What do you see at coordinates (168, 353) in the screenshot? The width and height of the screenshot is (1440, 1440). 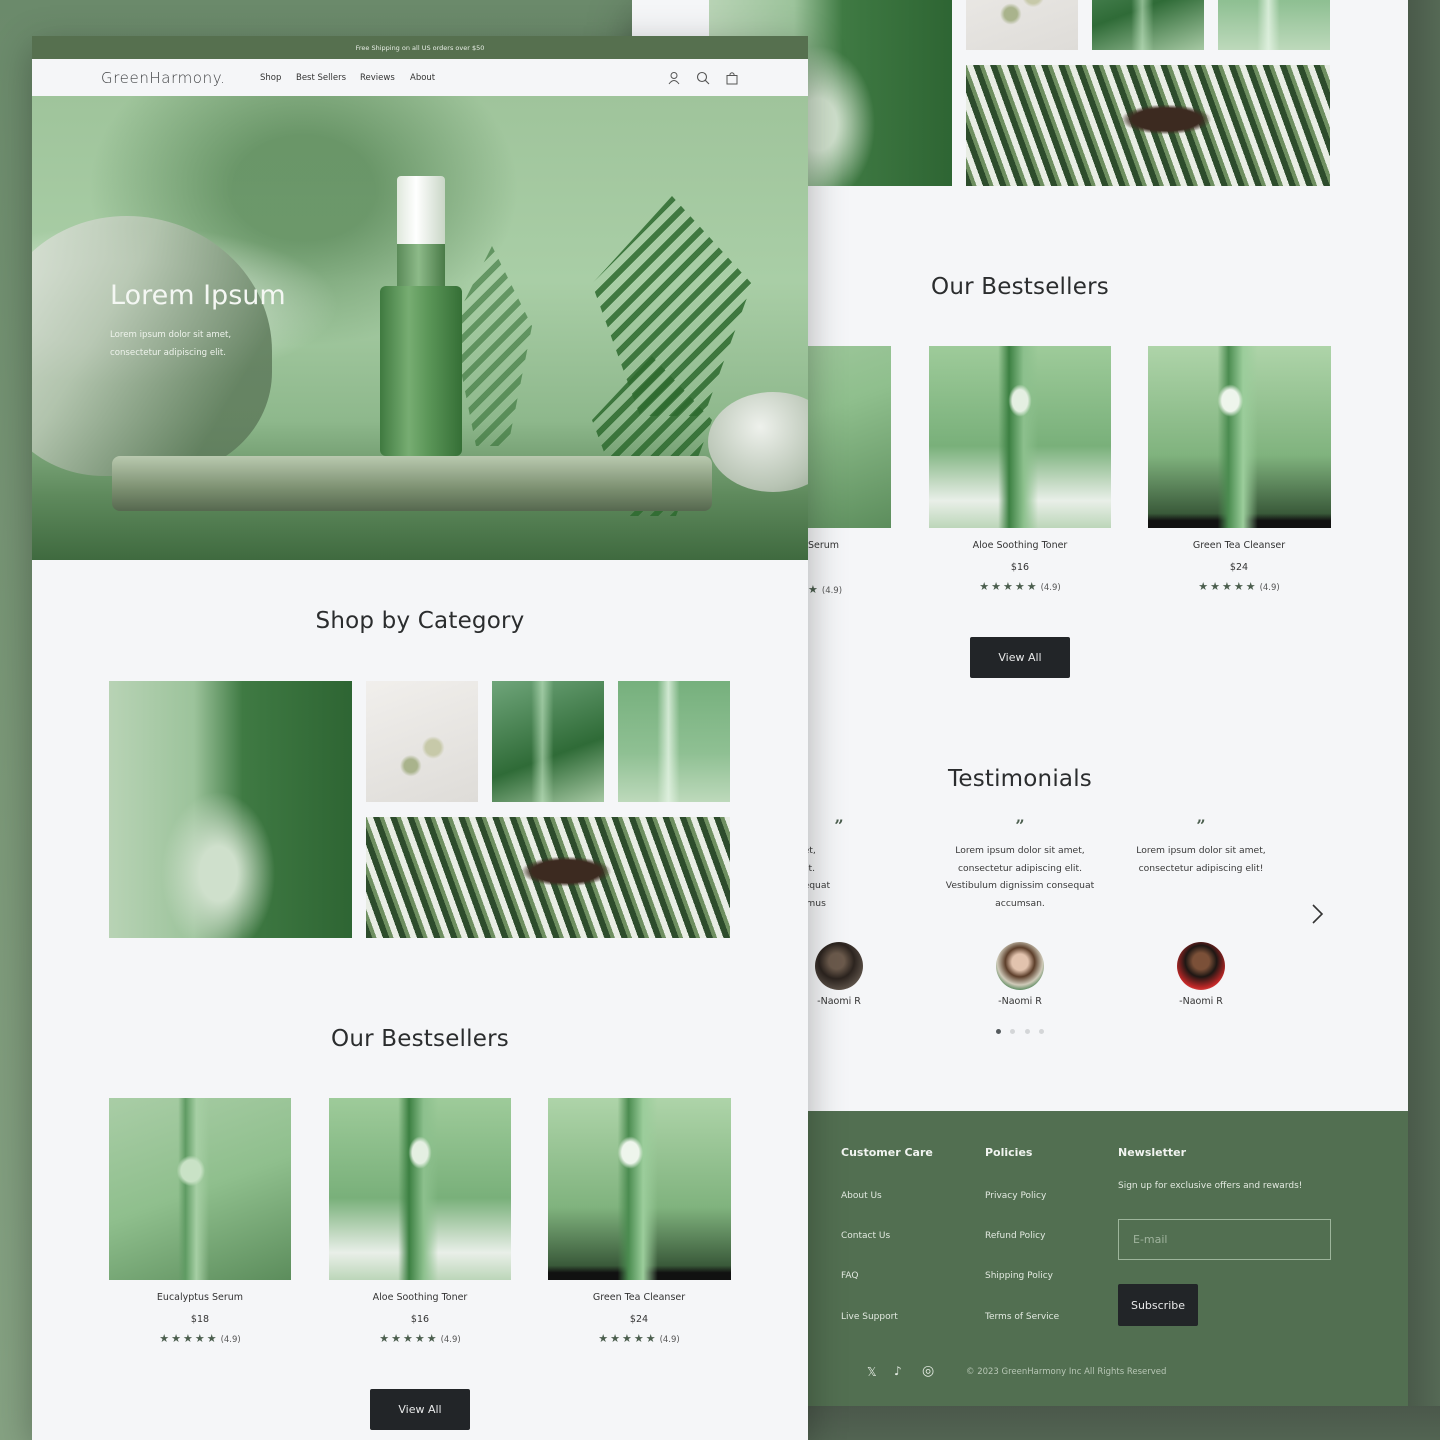 I see `hero-subtitle-line: consectetur adipiscing elit.` at bounding box center [168, 353].